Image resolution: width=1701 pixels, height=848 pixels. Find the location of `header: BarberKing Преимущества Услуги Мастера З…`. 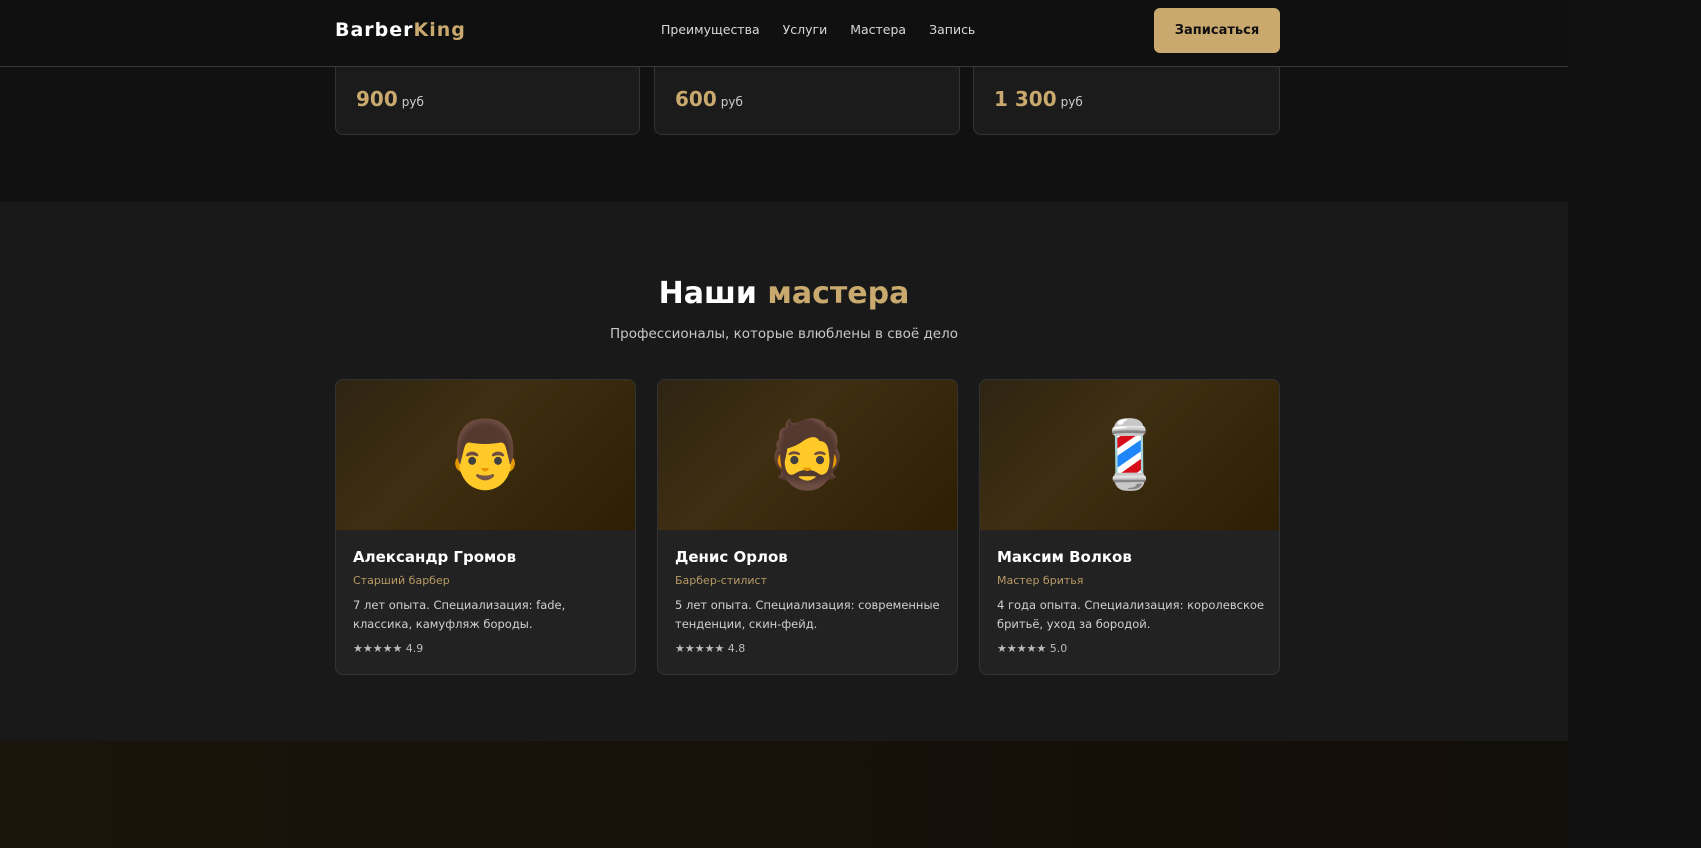

header: BarberKing Преимущества Услуги Мастера З… is located at coordinates (784, 33).